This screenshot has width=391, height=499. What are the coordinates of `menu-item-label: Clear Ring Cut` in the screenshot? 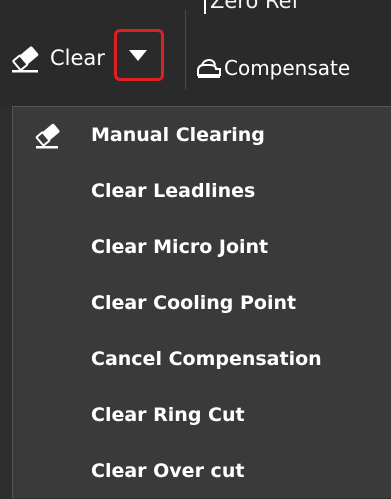 It's located at (168, 415).